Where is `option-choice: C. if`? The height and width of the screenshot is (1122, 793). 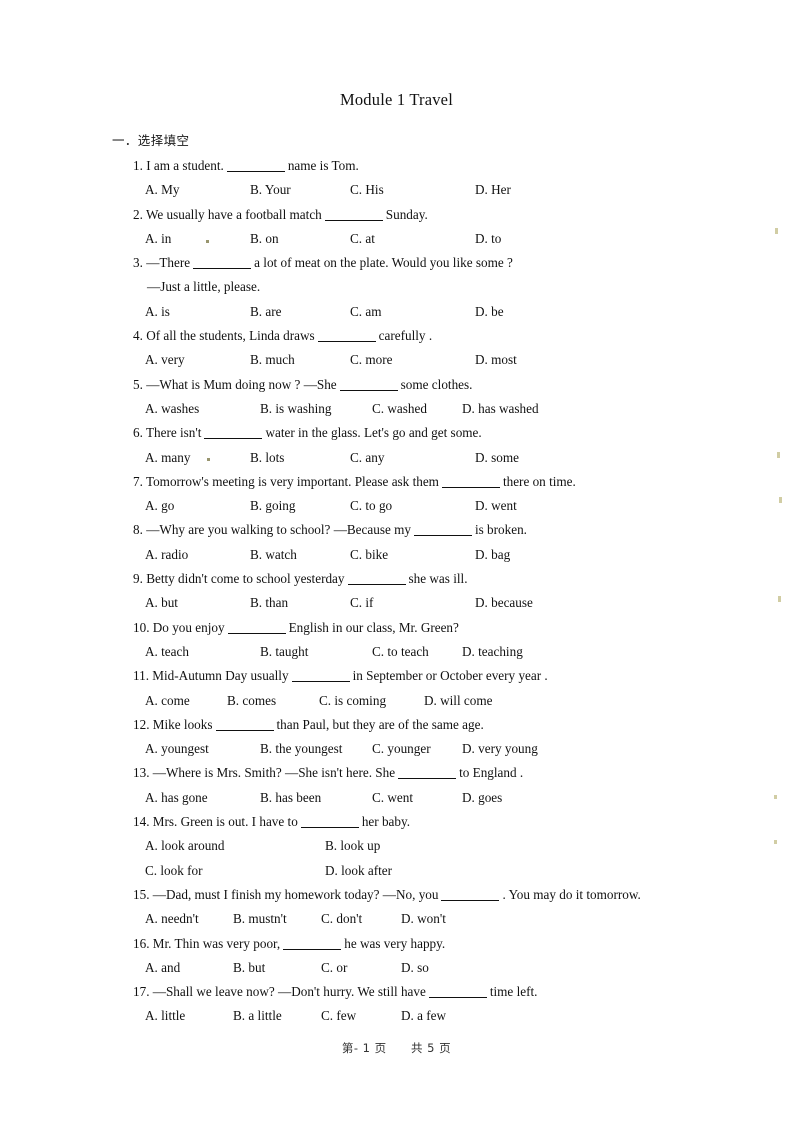 option-choice: C. if is located at coordinates (412, 603).